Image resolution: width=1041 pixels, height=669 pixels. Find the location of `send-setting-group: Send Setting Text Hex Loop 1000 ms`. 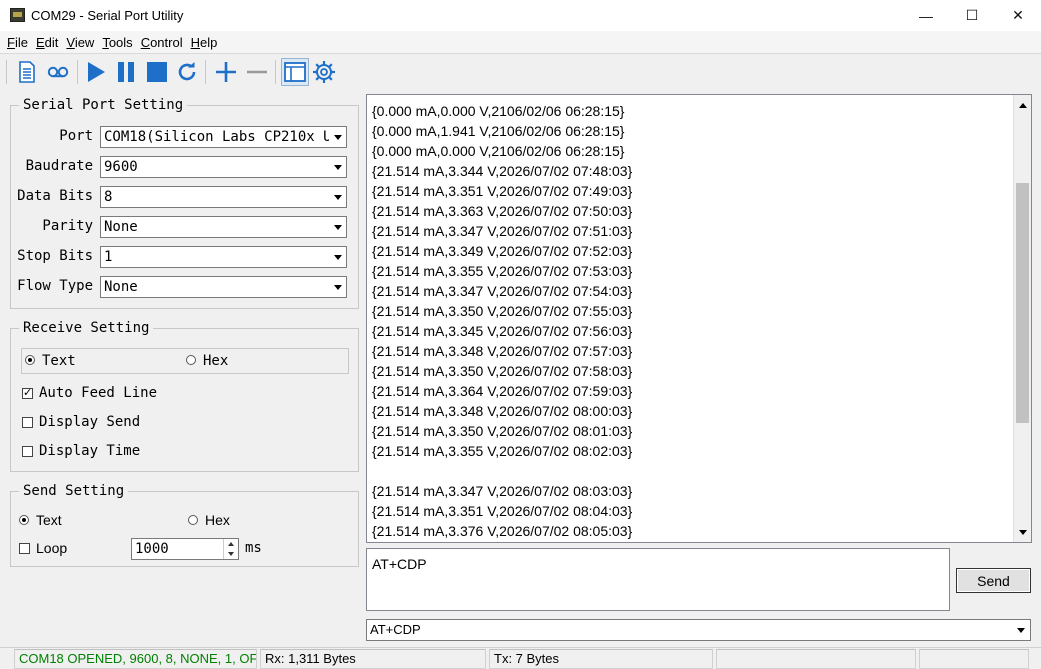

send-setting-group: Send Setting Text Hex Loop 1000 ms is located at coordinates (184, 525).